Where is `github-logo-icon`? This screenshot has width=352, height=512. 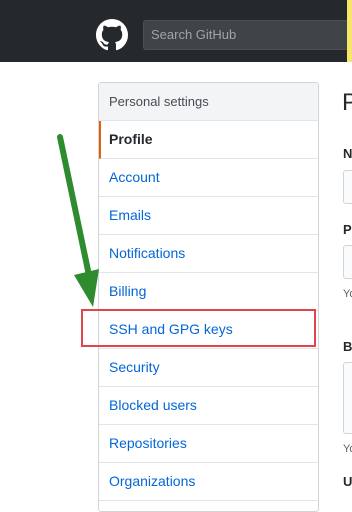 github-logo-icon is located at coordinates (112, 35).